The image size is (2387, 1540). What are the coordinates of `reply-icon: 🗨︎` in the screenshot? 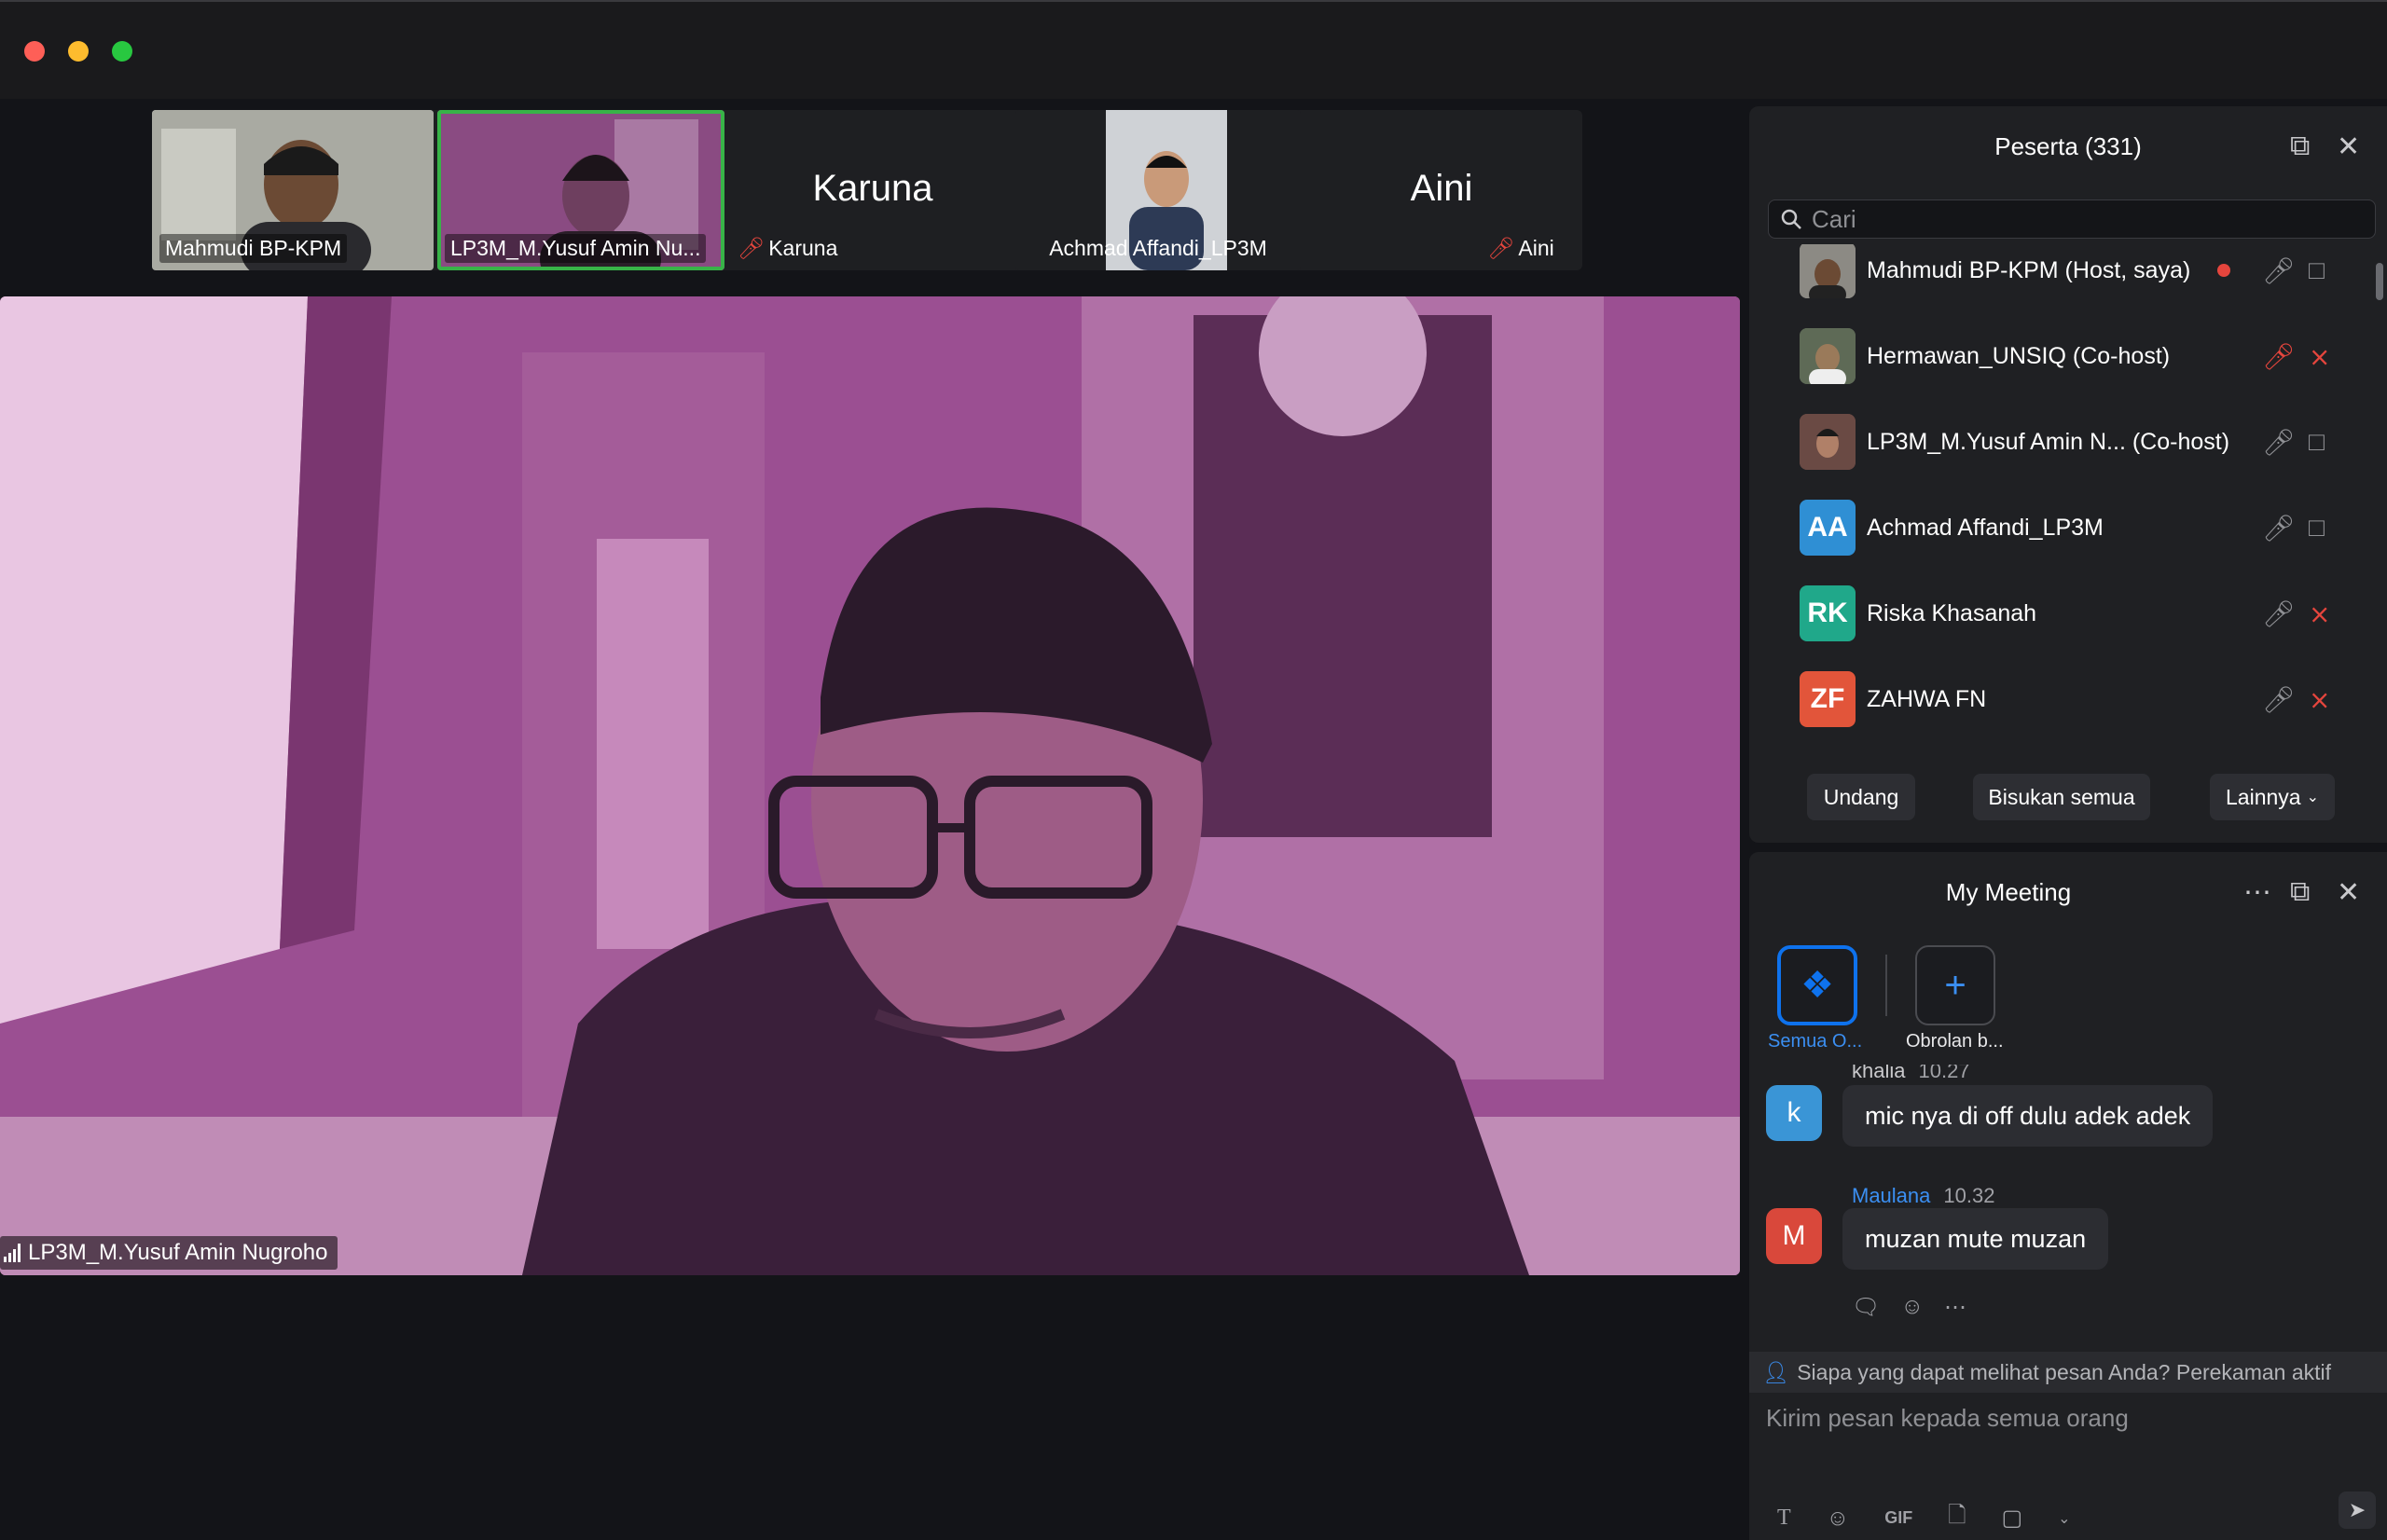 It's located at (1866, 1307).